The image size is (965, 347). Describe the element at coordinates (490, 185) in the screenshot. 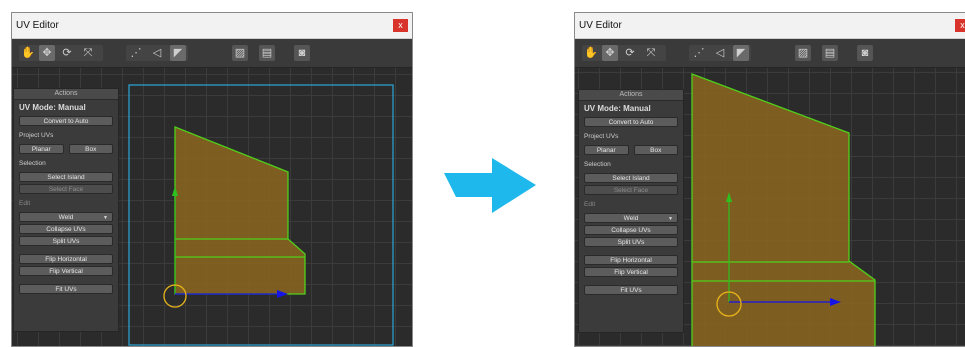

I see `transition-arrow-icon` at that location.